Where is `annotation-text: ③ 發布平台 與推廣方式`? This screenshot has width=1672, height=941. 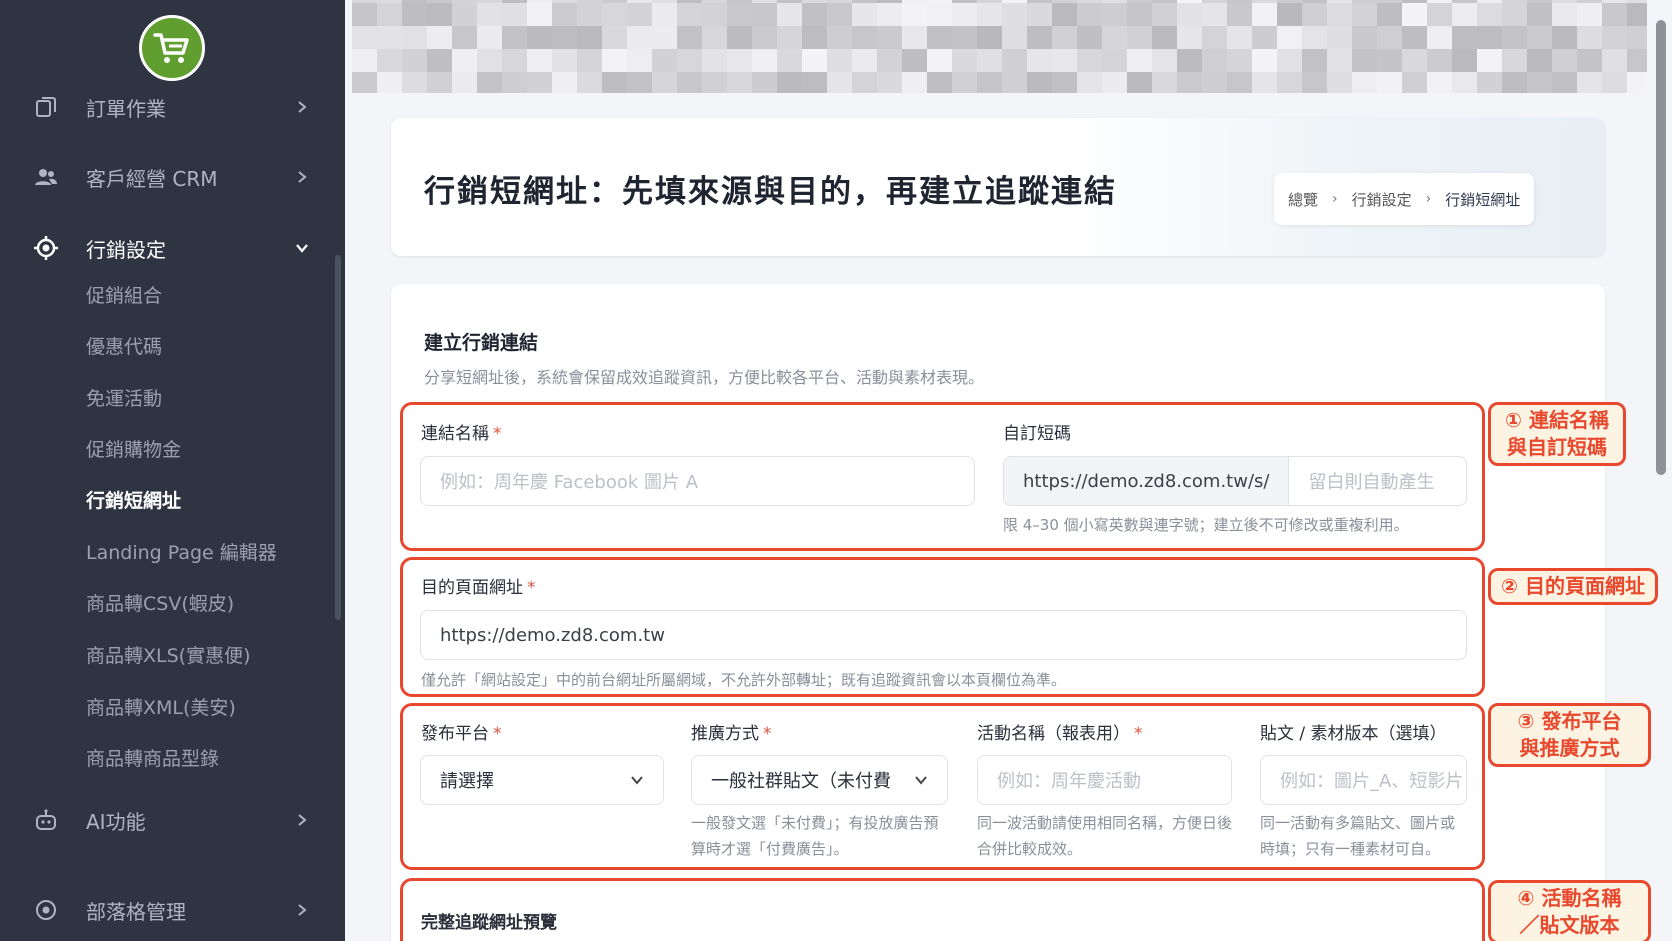
annotation-text: ③ 發布平台 與推廣方式 is located at coordinates (1569, 734).